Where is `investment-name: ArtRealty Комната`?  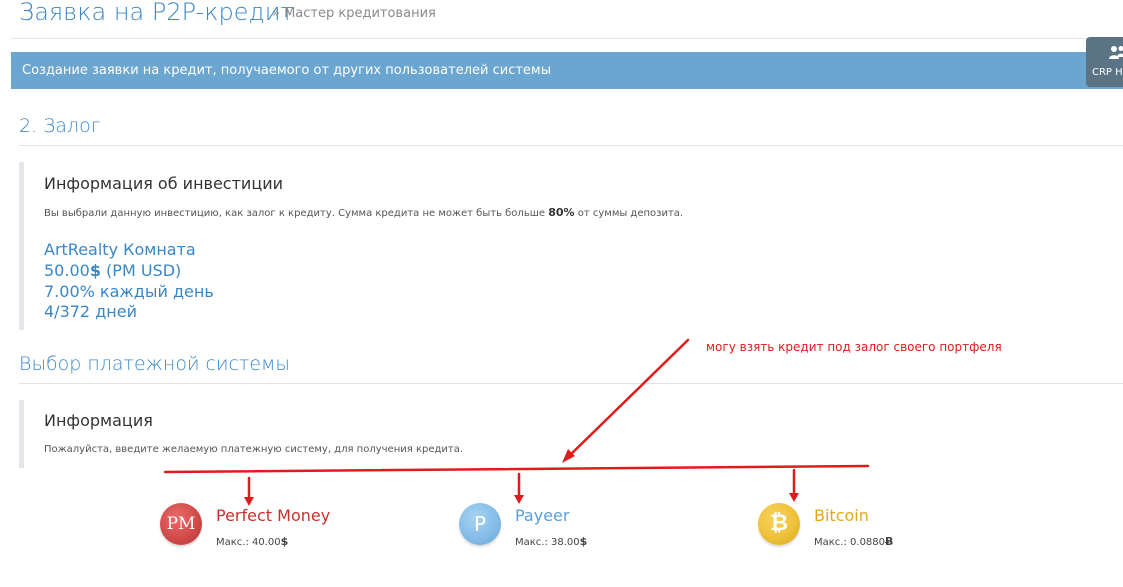 investment-name: ArtRealty Комната is located at coordinates (120, 249).